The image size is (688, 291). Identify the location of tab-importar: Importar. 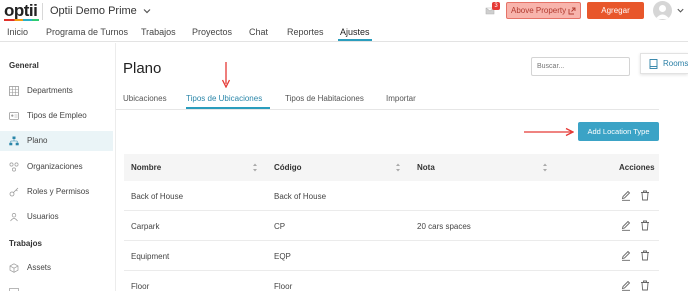
(401, 99).